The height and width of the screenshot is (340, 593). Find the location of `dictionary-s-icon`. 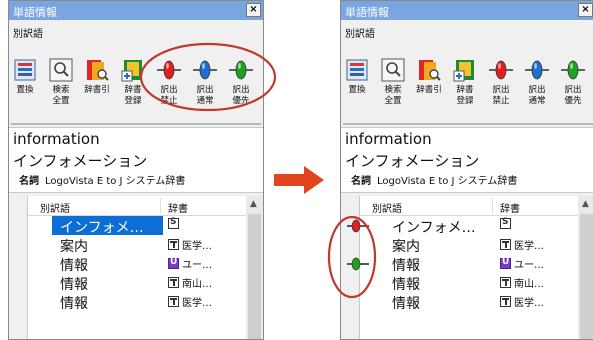

dictionary-s-icon is located at coordinates (505, 223).